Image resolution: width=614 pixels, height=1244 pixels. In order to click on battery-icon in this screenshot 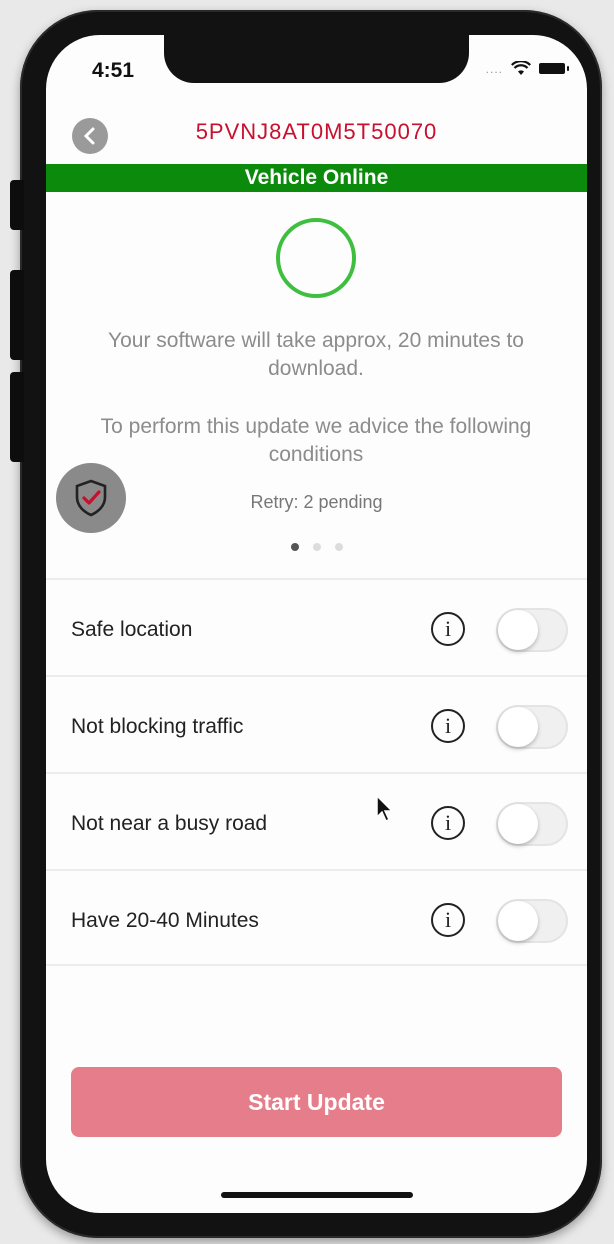, I will do `click(554, 68)`.